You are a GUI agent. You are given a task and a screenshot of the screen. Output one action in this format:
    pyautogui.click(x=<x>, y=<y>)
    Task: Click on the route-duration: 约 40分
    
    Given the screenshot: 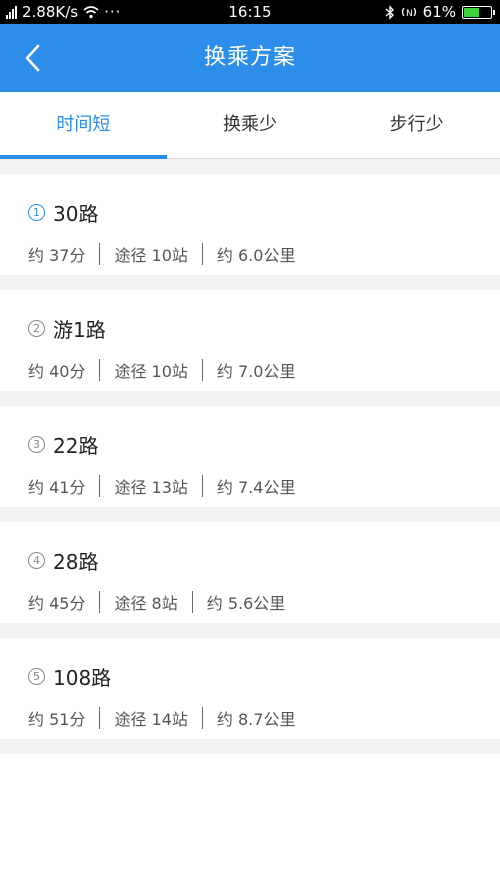 What is the action you would take?
    pyautogui.click(x=57, y=371)
    